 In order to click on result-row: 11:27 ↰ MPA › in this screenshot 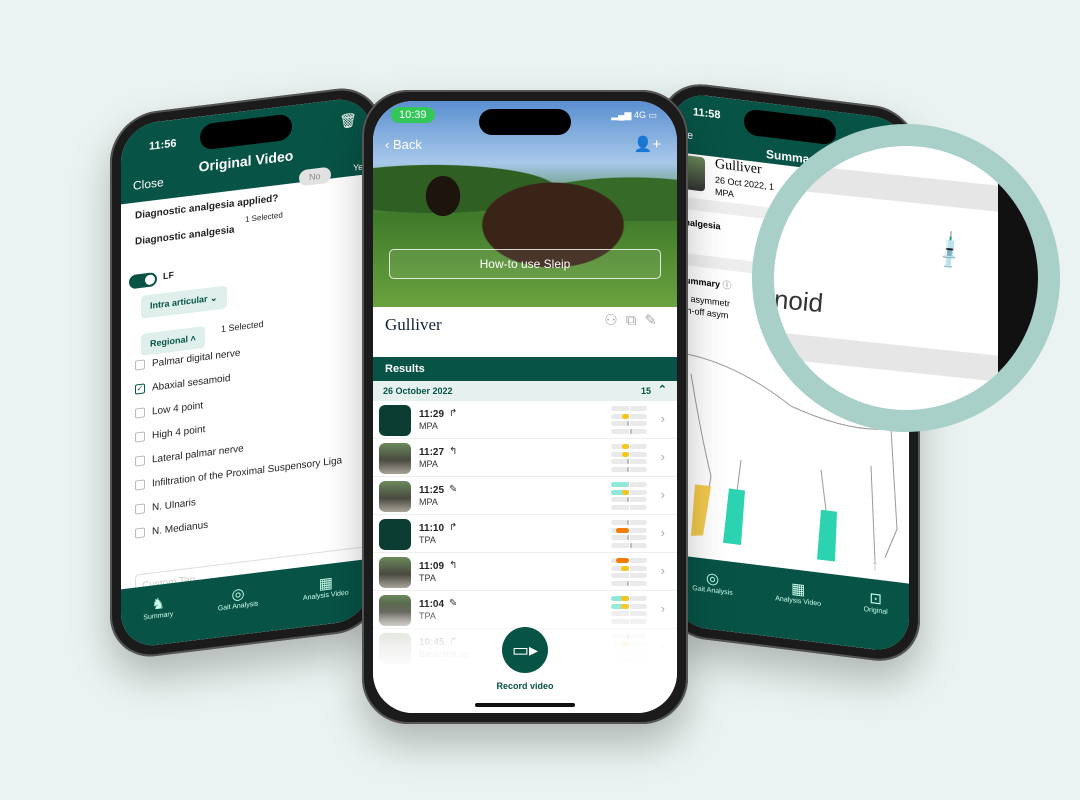, I will do `click(525, 458)`.